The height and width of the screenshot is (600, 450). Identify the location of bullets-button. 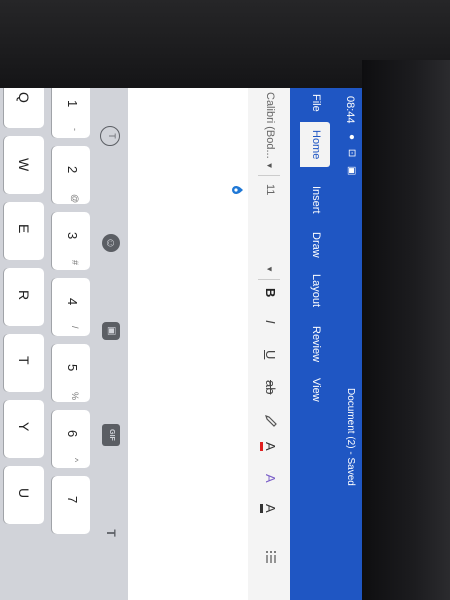
(269, 557).